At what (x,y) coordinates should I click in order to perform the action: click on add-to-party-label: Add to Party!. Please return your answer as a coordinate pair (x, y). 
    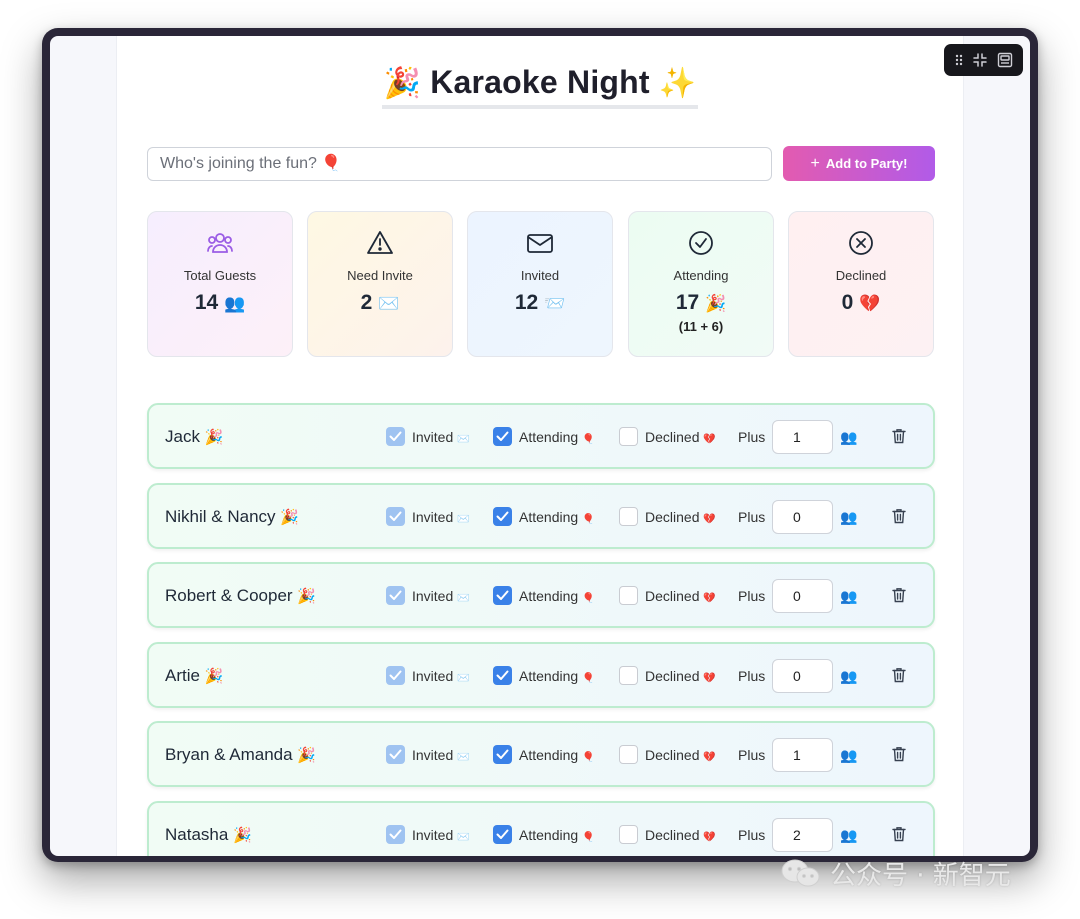
    Looking at the image, I should click on (866, 163).